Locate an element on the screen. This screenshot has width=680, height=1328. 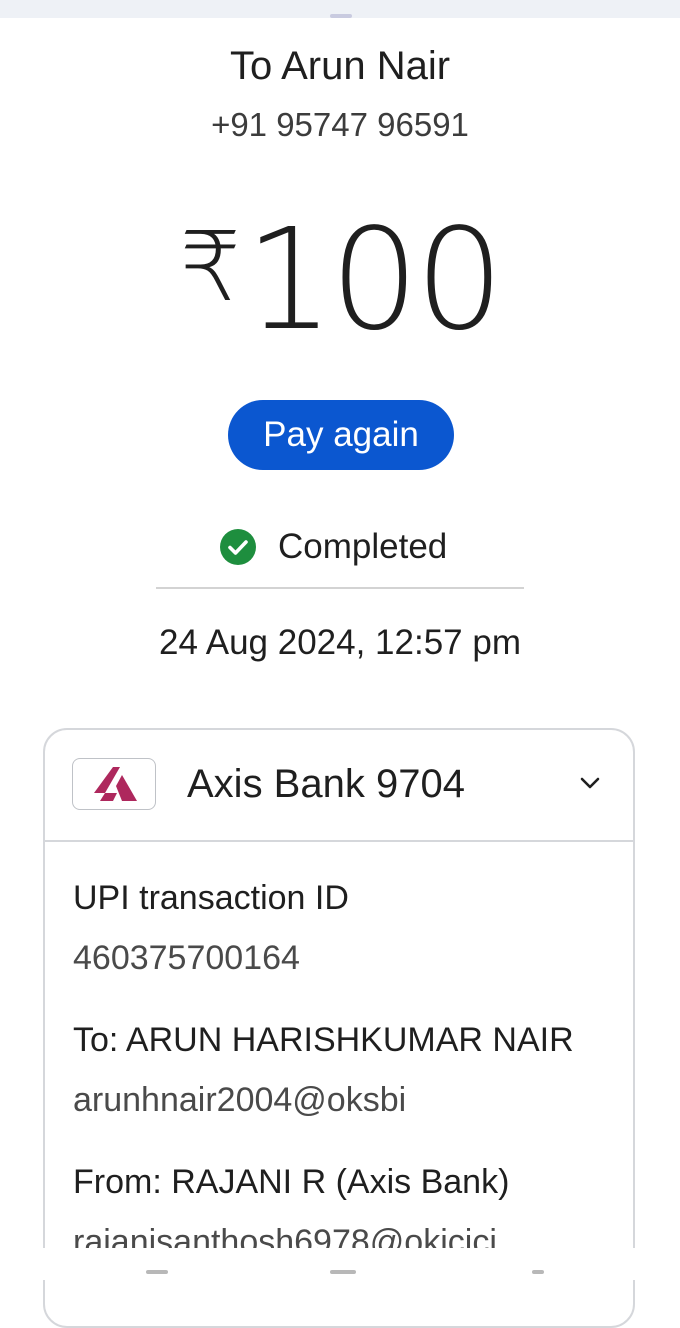
payee-upi-id: arunhnair2004@oksbi is located at coordinates (240, 1100).